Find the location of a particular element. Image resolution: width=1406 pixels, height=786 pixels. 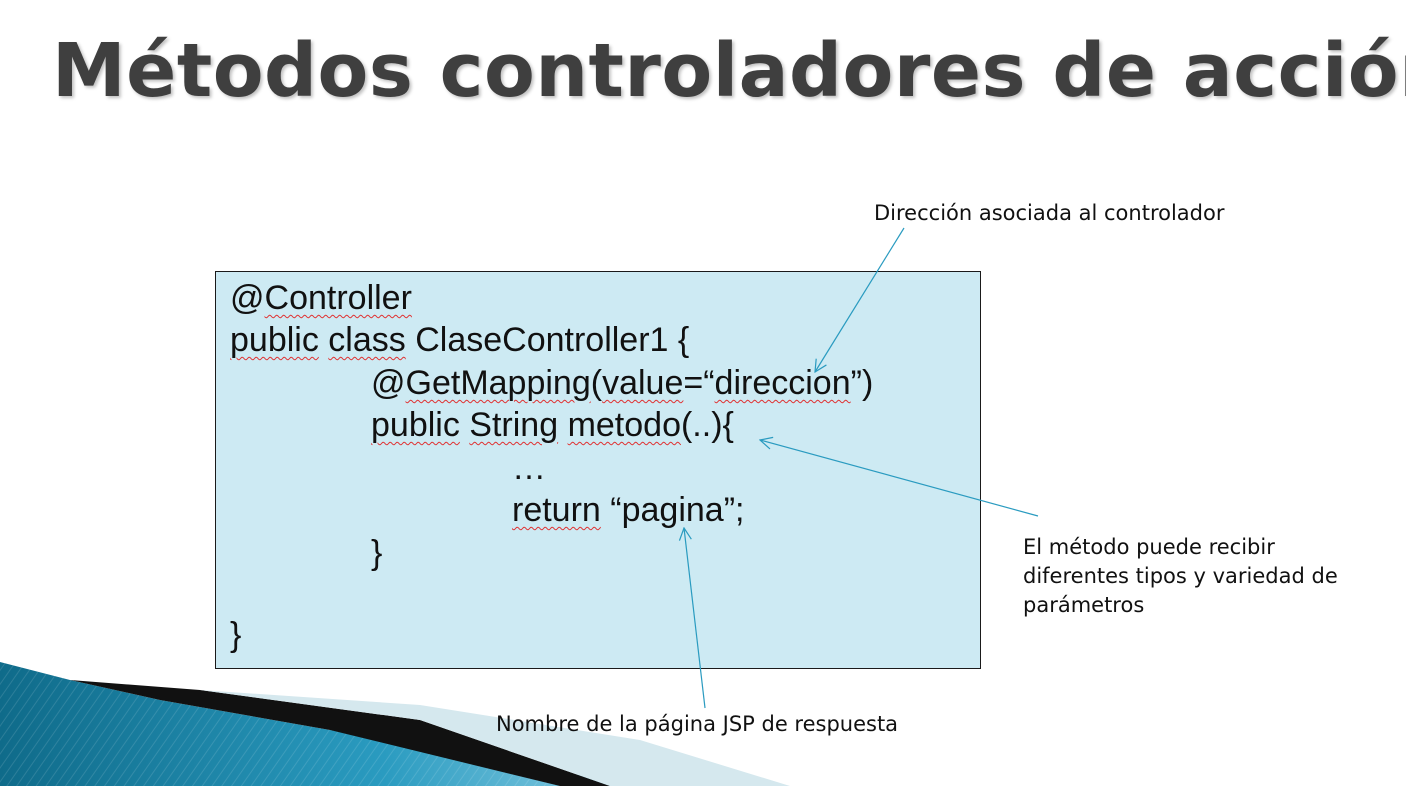

code-line-return: return “pagina”; is located at coordinates (628, 510).